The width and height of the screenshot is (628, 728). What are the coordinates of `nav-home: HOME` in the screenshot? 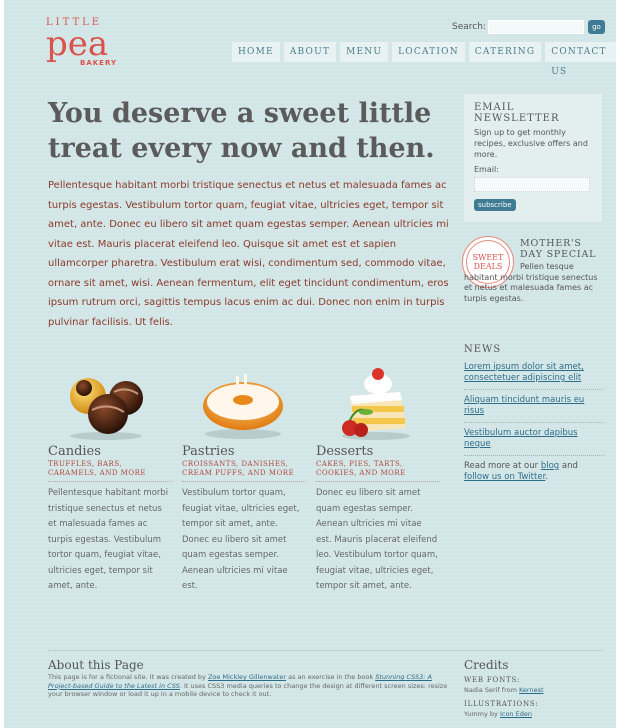 It's located at (256, 52).